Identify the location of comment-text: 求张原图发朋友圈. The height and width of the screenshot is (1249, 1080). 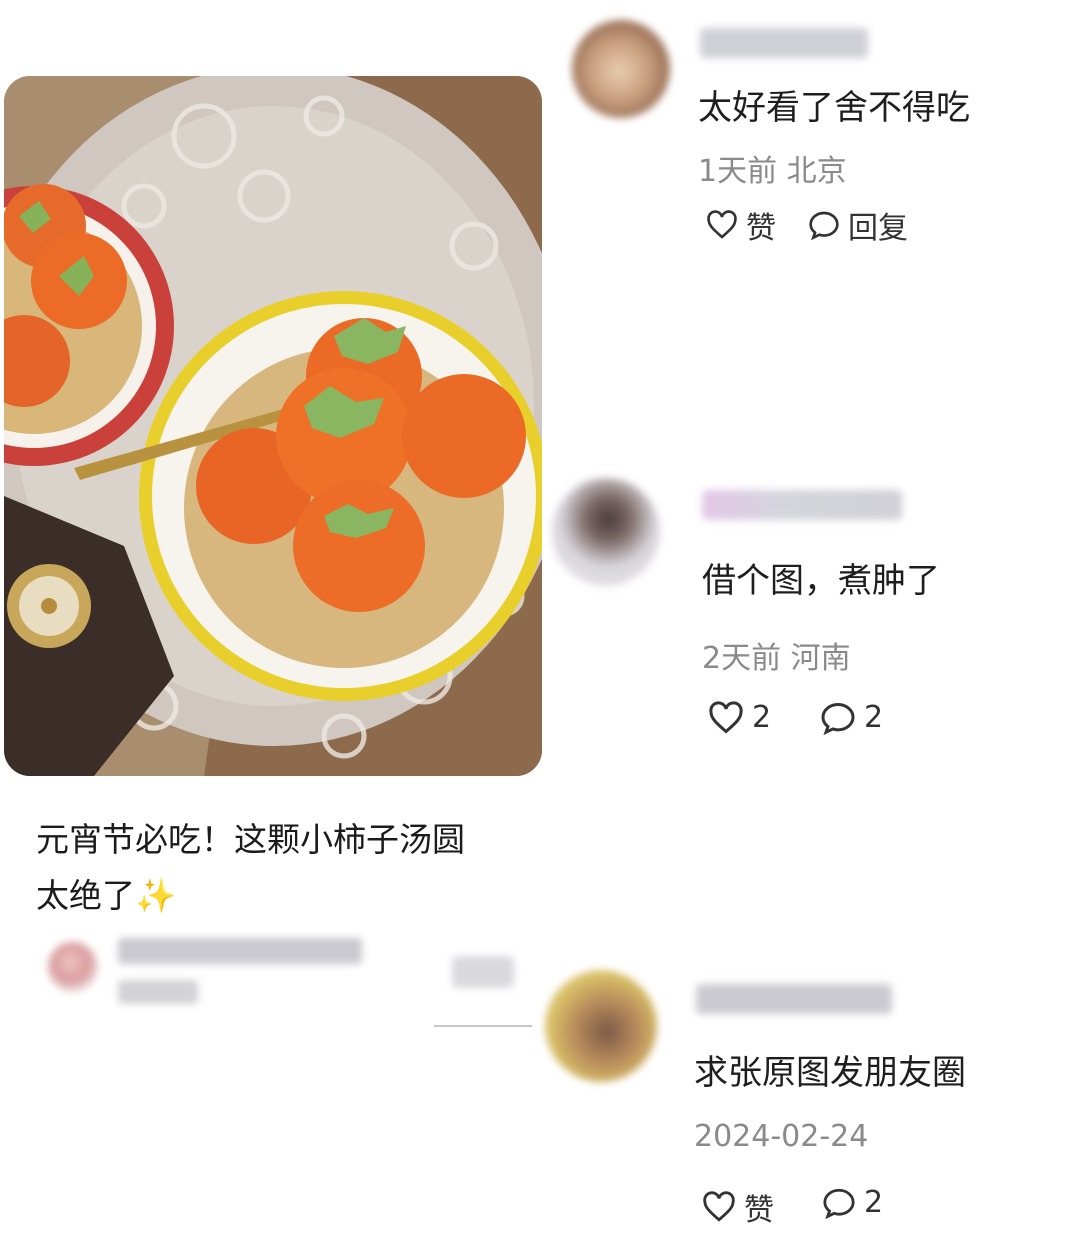
(830, 1073).